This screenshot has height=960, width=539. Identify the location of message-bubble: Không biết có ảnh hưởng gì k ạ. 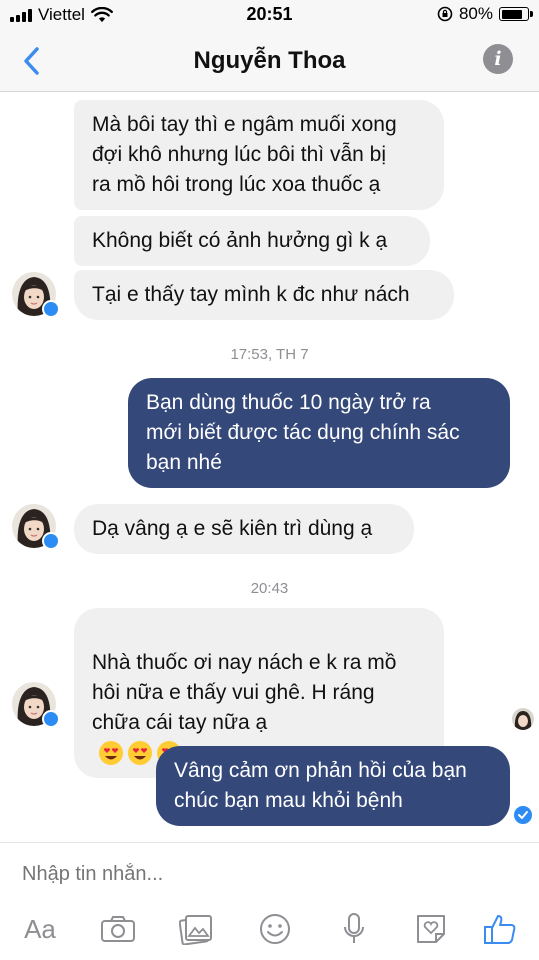
(252, 241).